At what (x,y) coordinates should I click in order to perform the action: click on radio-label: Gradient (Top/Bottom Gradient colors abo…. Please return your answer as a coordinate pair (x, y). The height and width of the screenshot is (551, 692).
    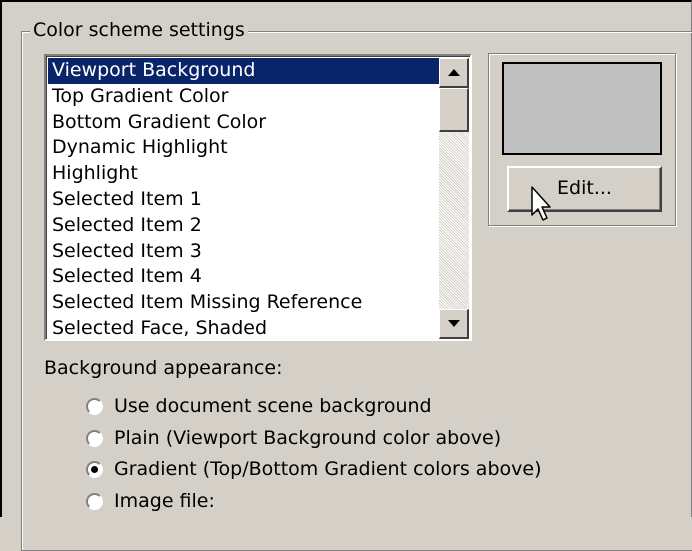
    Looking at the image, I should click on (328, 469).